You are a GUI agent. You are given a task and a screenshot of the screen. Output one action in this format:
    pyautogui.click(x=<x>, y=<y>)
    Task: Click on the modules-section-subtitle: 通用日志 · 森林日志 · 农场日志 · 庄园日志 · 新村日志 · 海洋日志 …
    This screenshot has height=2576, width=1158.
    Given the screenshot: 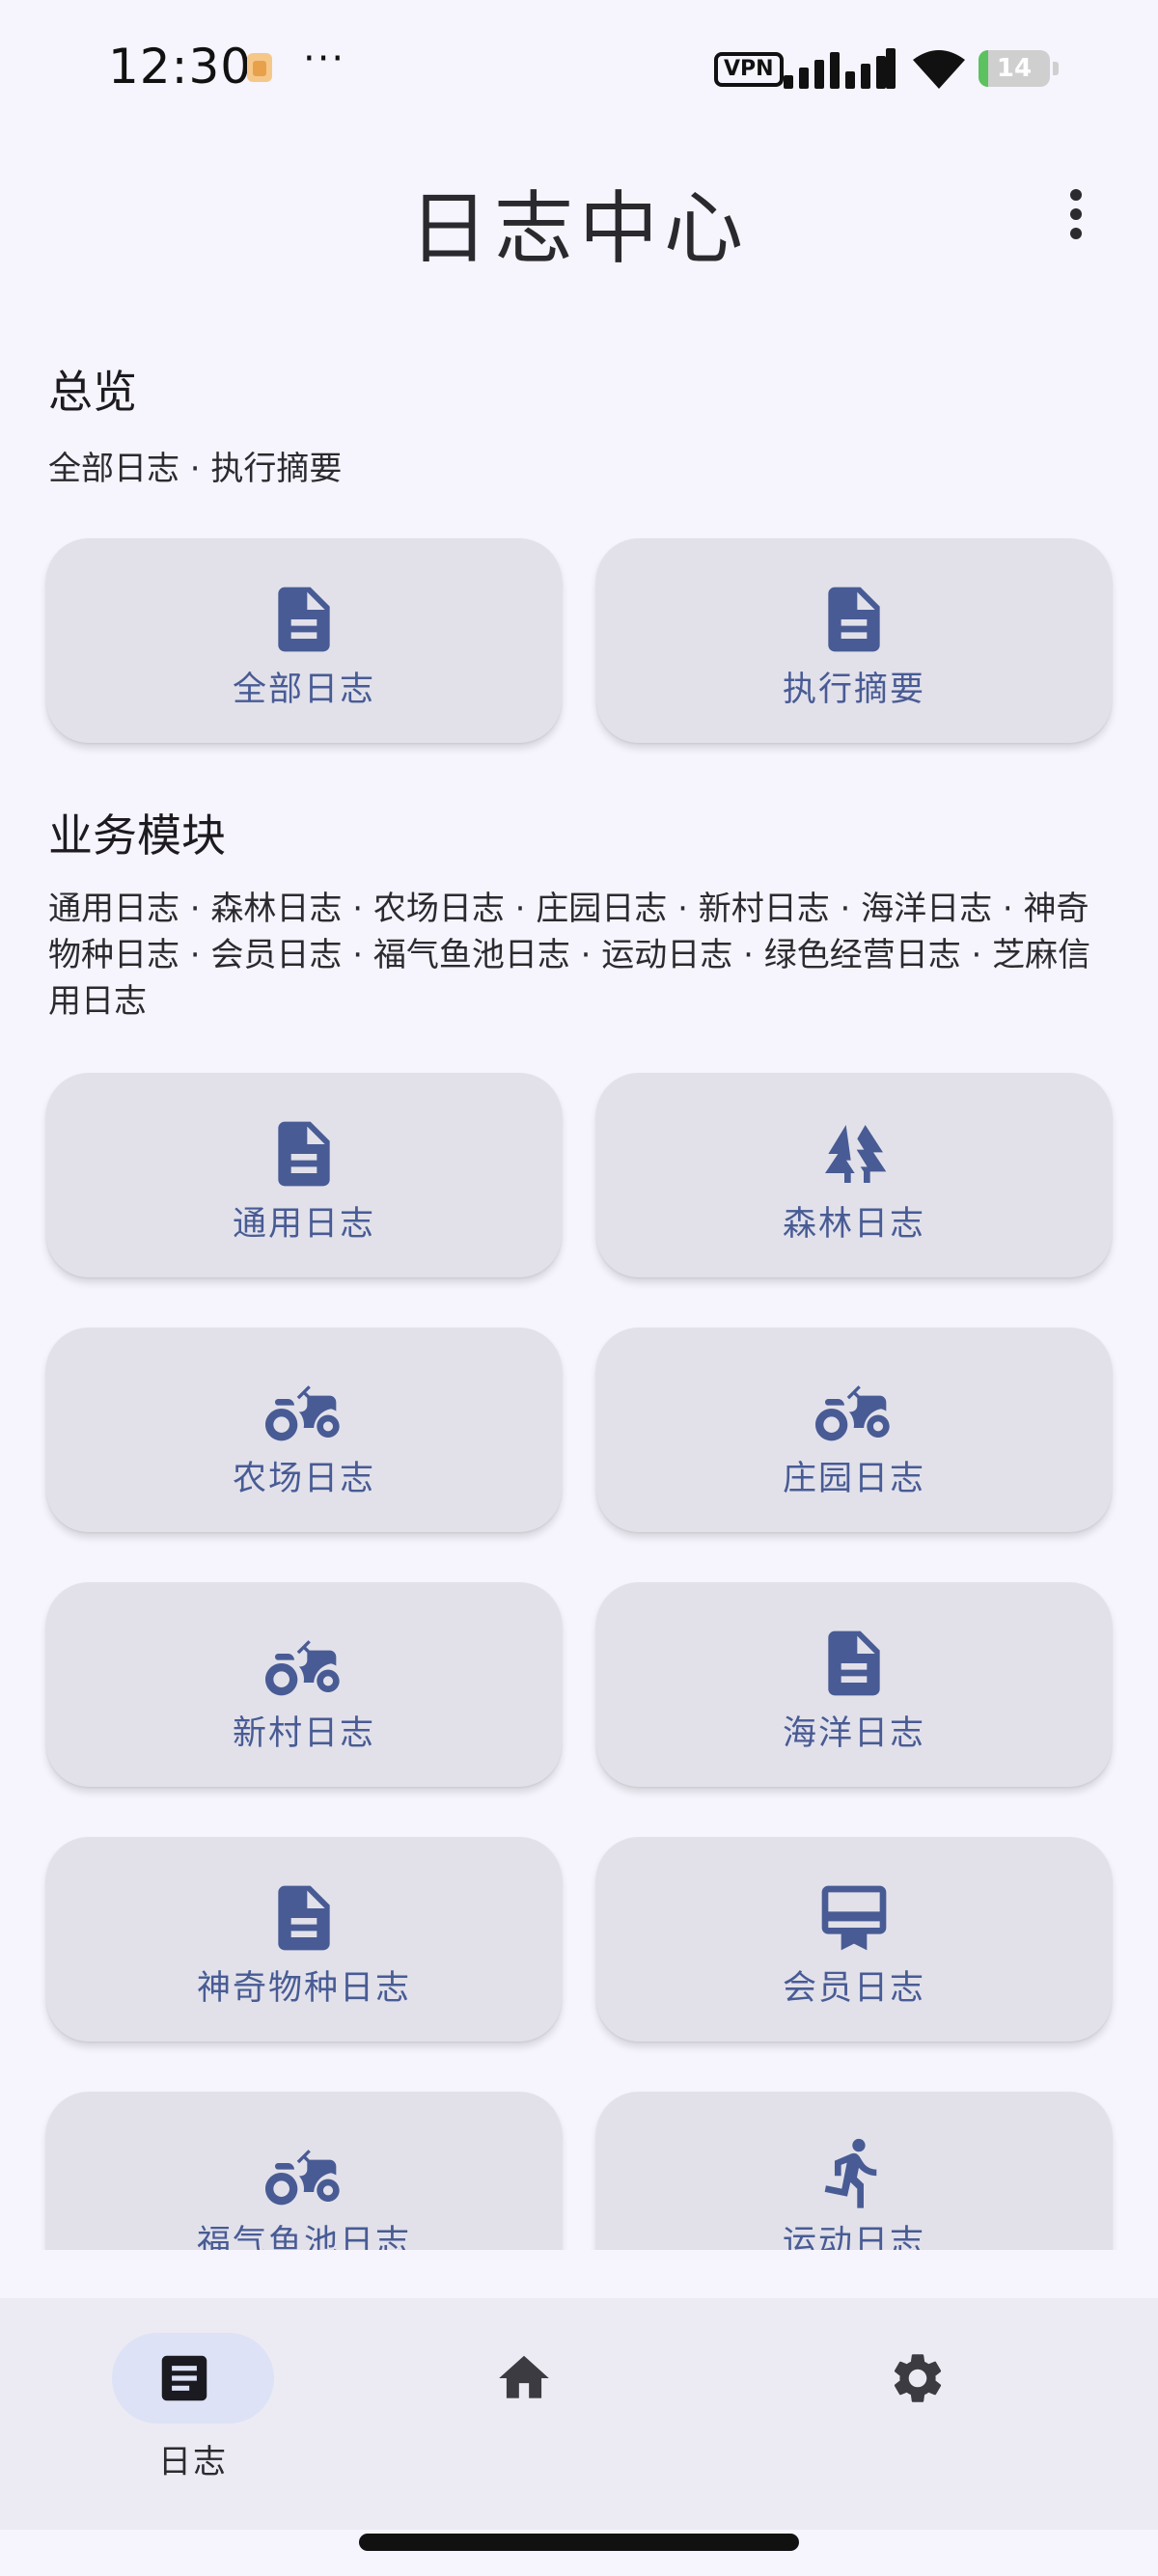 What is the action you would take?
    pyautogui.click(x=569, y=955)
    